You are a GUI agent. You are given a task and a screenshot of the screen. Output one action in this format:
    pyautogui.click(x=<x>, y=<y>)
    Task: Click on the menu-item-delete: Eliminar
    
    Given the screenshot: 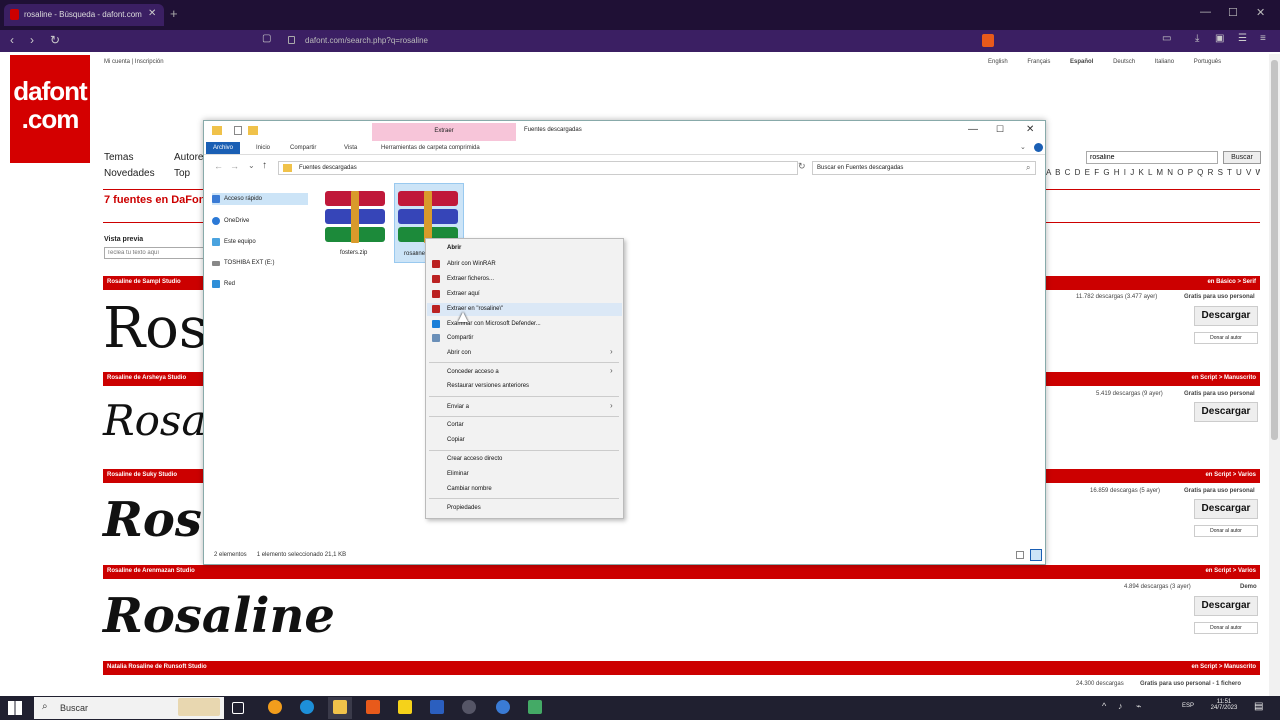 What is the action you would take?
    pyautogui.click(x=458, y=474)
    